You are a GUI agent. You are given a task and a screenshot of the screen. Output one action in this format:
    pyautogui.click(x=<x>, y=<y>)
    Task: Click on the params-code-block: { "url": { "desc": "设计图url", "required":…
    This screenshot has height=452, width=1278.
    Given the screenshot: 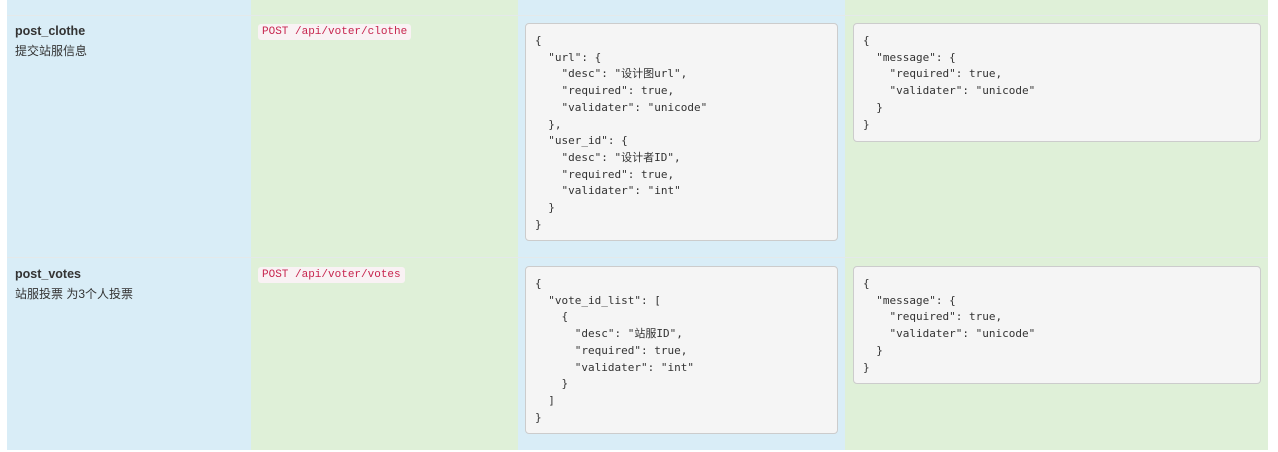 What is the action you would take?
    pyautogui.click(x=681, y=132)
    